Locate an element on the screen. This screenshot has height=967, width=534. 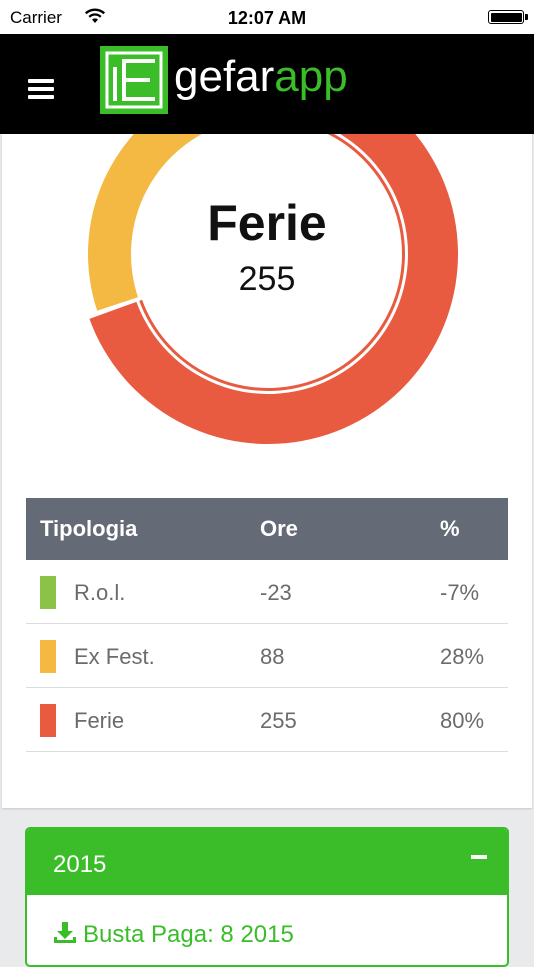
row-type: Ferie is located at coordinates (99, 720).